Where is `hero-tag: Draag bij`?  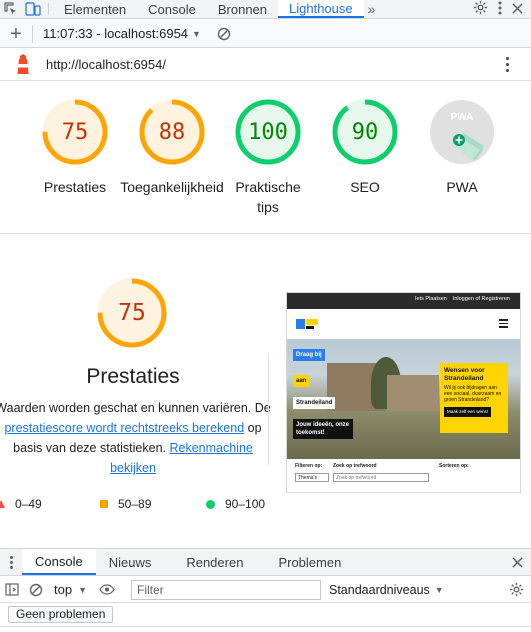 hero-tag: Draag bij is located at coordinates (309, 355).